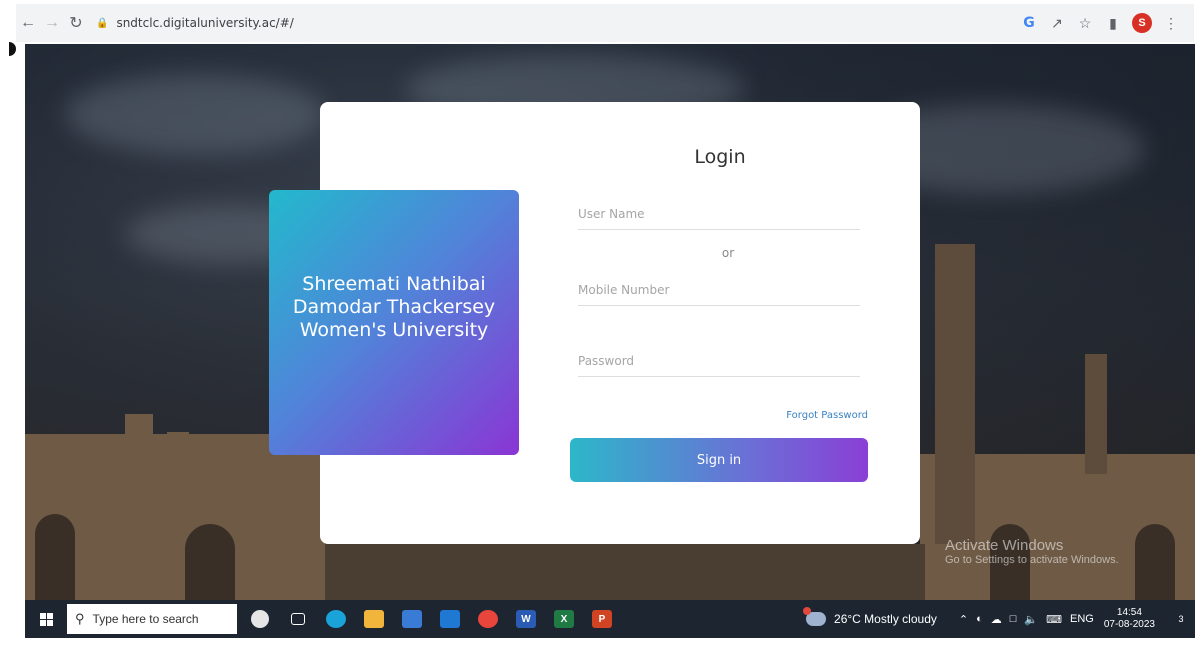  What do you see at coordinates (76, 23) in the screenshot?
I see `reload-icon: ↻` at bounding box center [76, 23].